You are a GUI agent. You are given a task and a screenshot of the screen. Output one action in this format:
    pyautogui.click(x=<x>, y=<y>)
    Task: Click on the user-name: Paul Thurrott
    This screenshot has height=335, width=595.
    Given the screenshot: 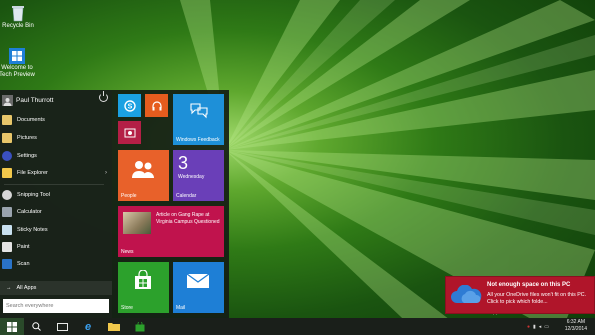 What is the action you would take?
    pyautogui.click(x=35, y=100)
    